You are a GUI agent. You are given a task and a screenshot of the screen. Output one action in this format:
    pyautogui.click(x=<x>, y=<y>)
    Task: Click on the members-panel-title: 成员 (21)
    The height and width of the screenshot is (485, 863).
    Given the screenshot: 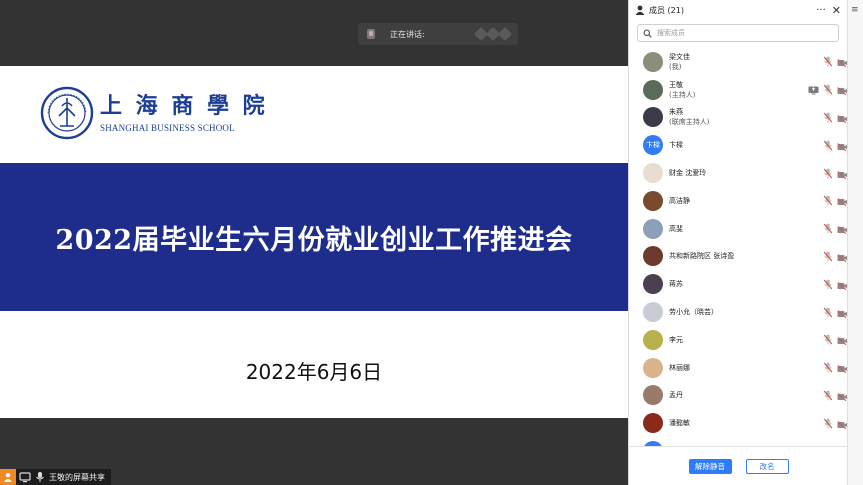 What is the action you would take?
    pyautogui.click(x=666, y=10)
    